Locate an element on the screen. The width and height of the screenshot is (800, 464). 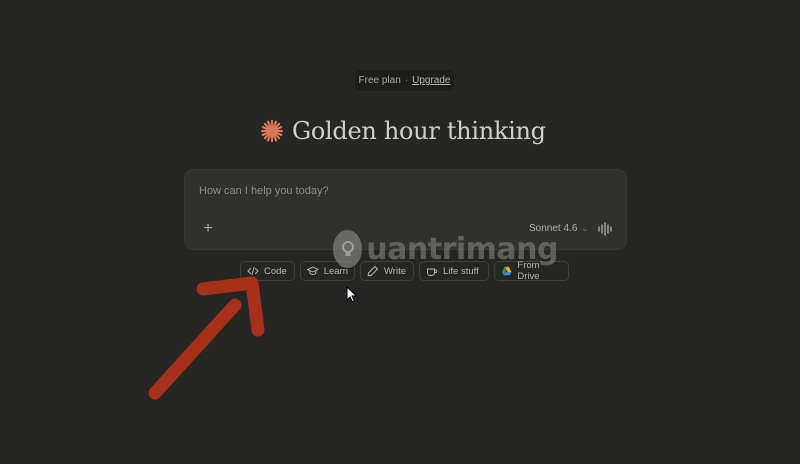
sparkle-icon is located at coordinates (272, 131).